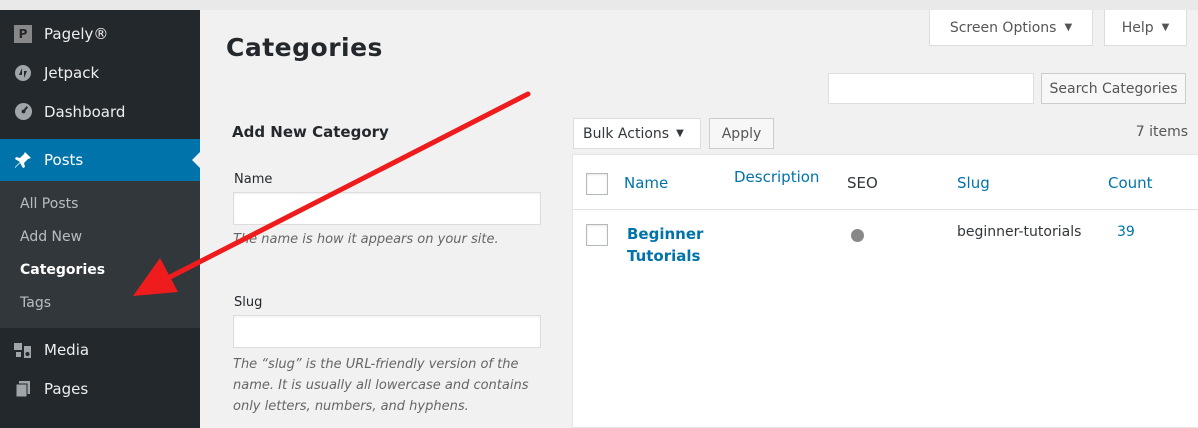 The height and width of the screenshot is (428, 1198). Describe the element at coordinates (599, 5) in the screenshot. I see `top-strip` at that location.